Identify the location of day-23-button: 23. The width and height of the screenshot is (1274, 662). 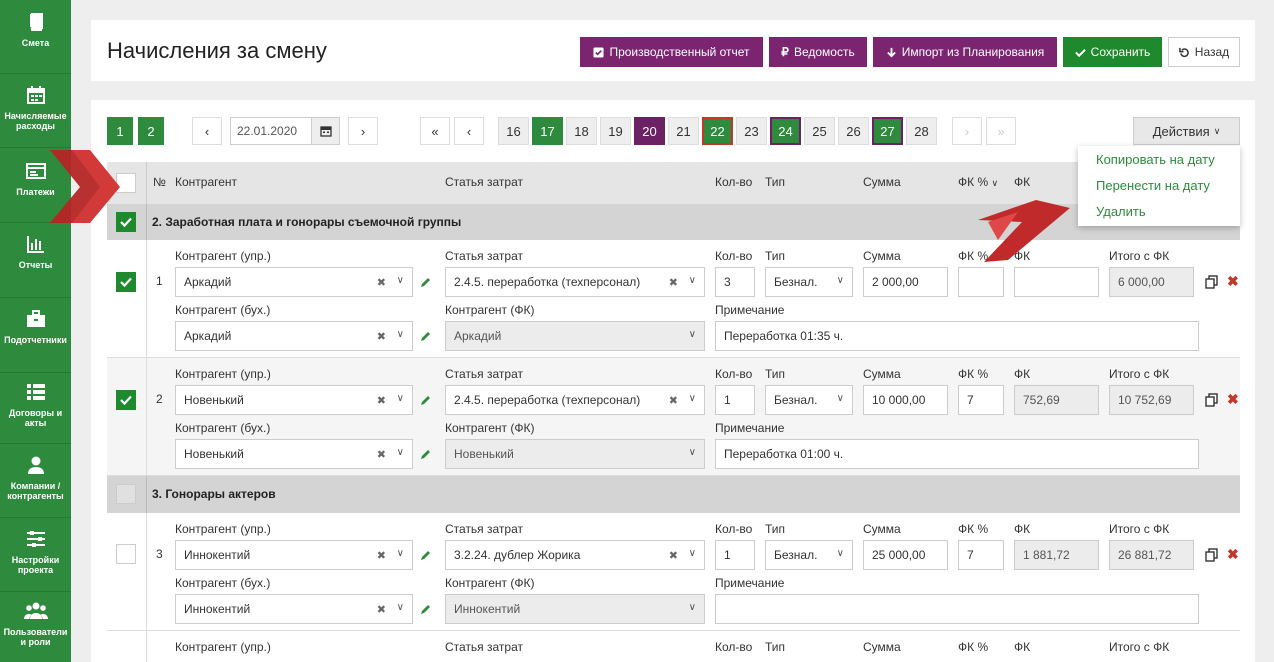
(751, 131).